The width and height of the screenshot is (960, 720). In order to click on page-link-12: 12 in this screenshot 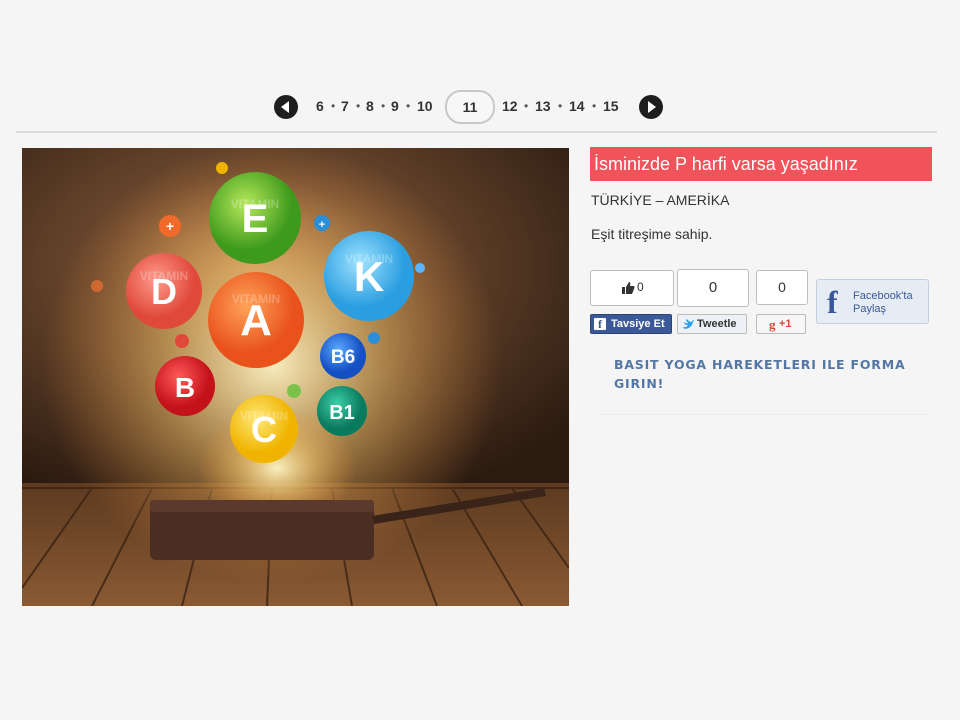, I will do `click(510, 106)`.